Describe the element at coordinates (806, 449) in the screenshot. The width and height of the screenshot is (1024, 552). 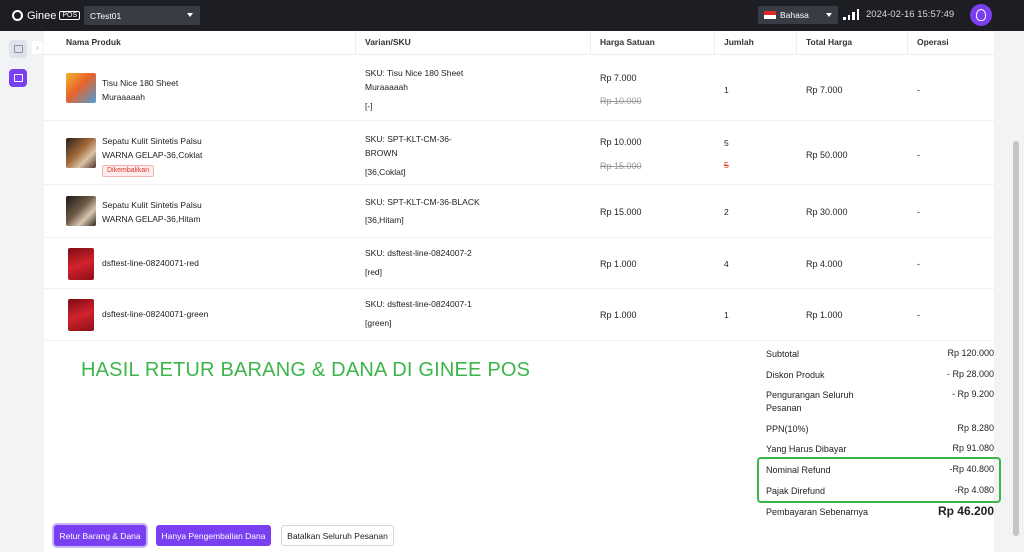
I see `summary-payable-label: Yang Harus Dibayar` at that location.